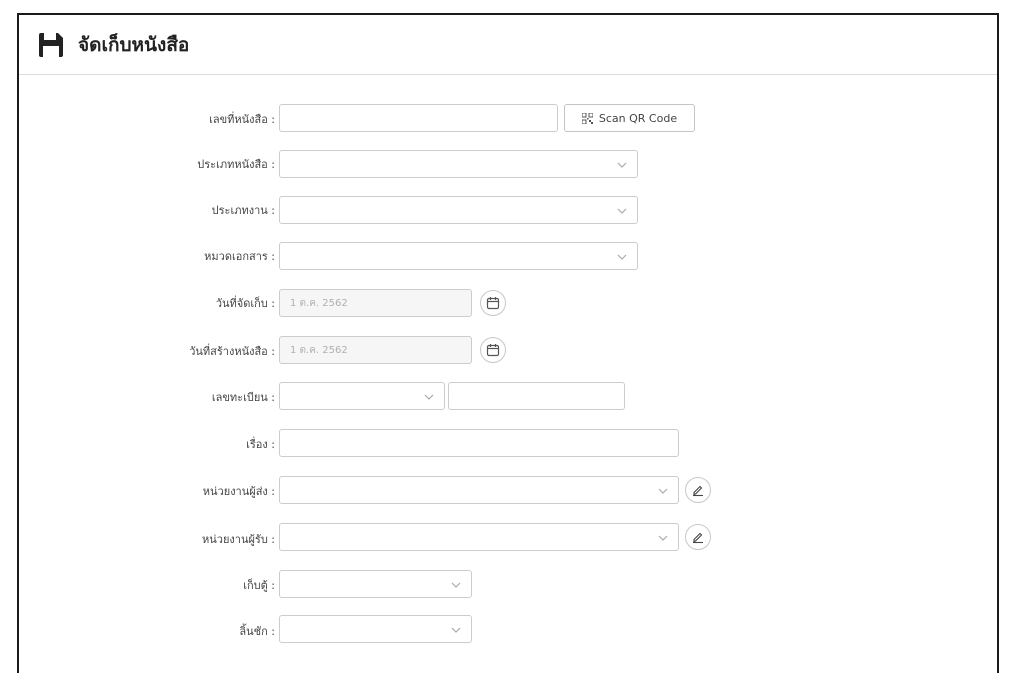 This screenshot has width=1024, height=673. I want to click on subject-label: เรื่อง :, so click(260, 444).